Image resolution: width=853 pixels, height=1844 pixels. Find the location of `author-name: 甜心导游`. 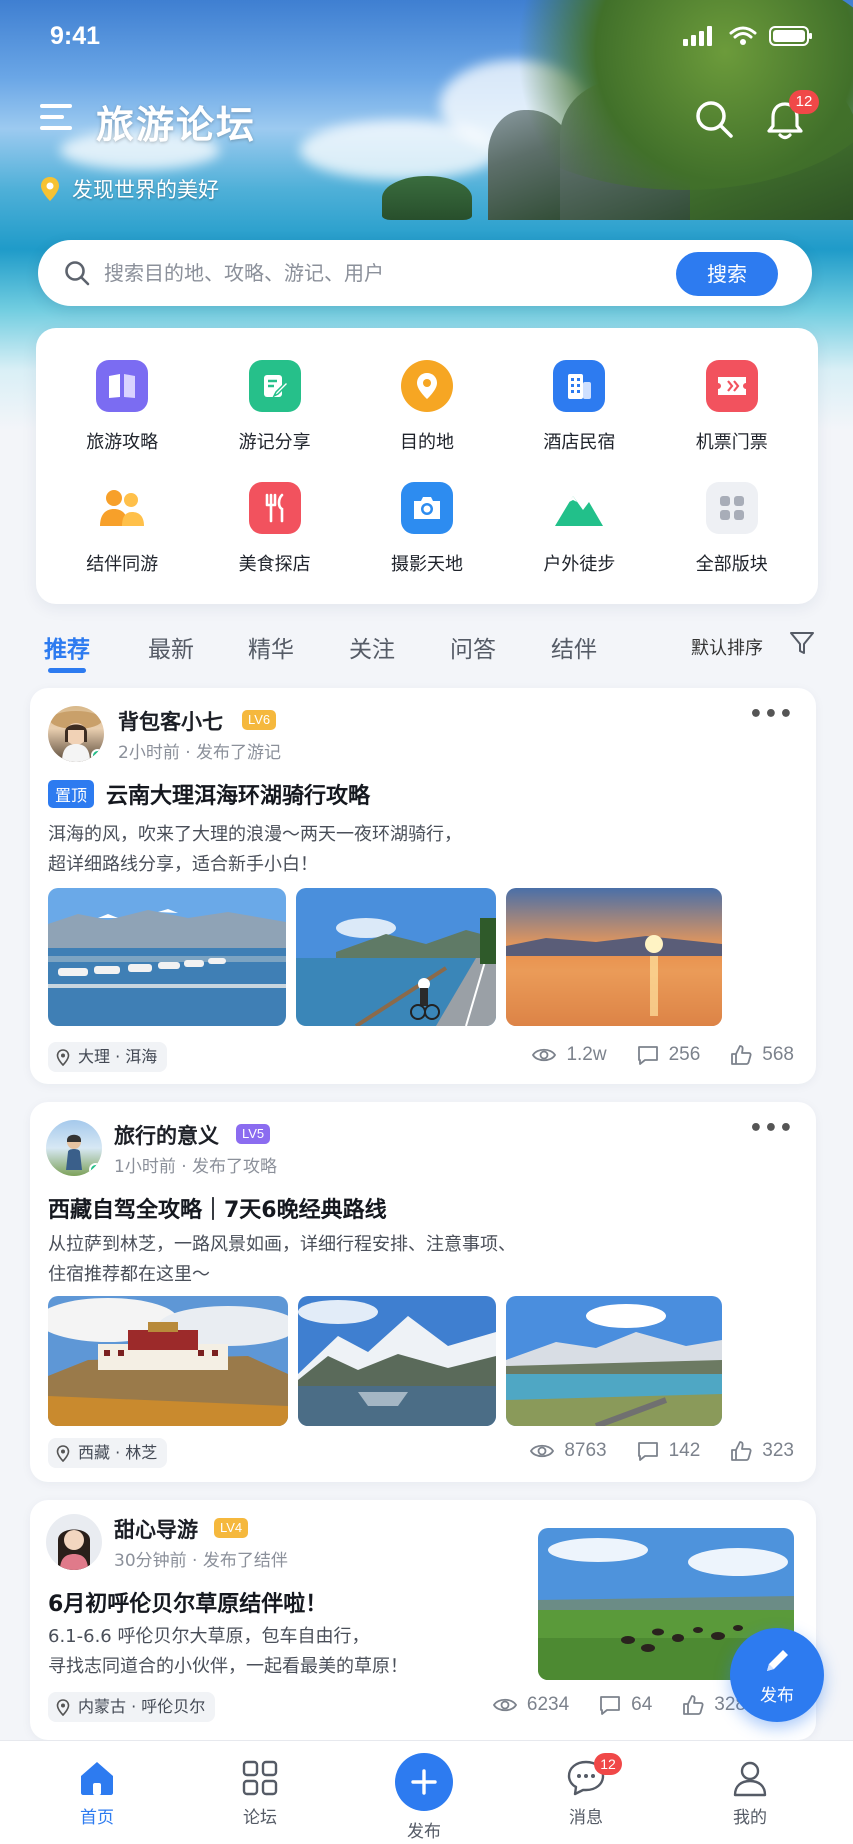

author-name: 甜心导游 is located at coordinates (156, 1529).